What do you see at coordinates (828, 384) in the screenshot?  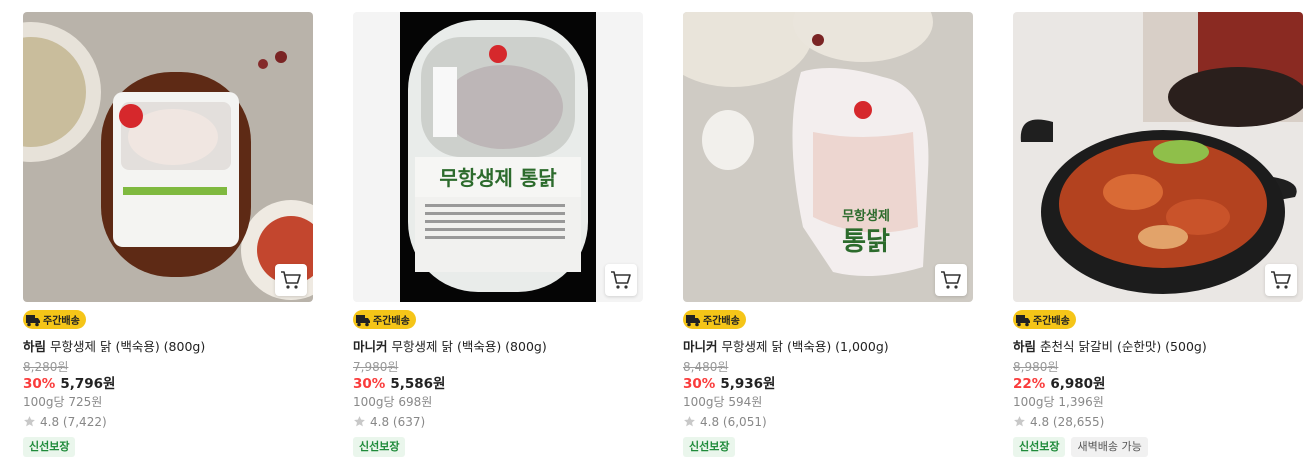 I see `price-line: 30% 5,936원` at bounding box center [828, 384].